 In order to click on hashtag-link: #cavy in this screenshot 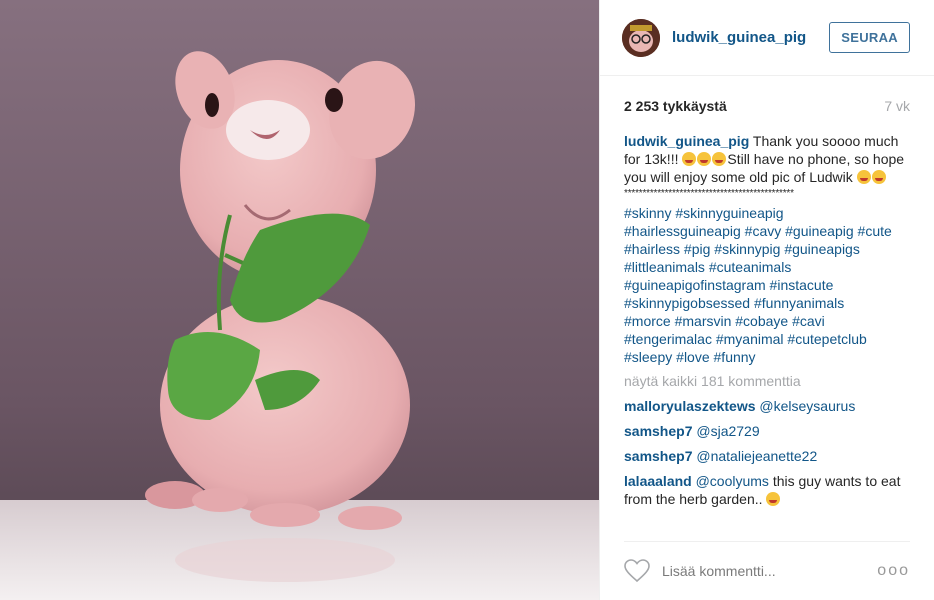, I will do `click(763, 231)`.